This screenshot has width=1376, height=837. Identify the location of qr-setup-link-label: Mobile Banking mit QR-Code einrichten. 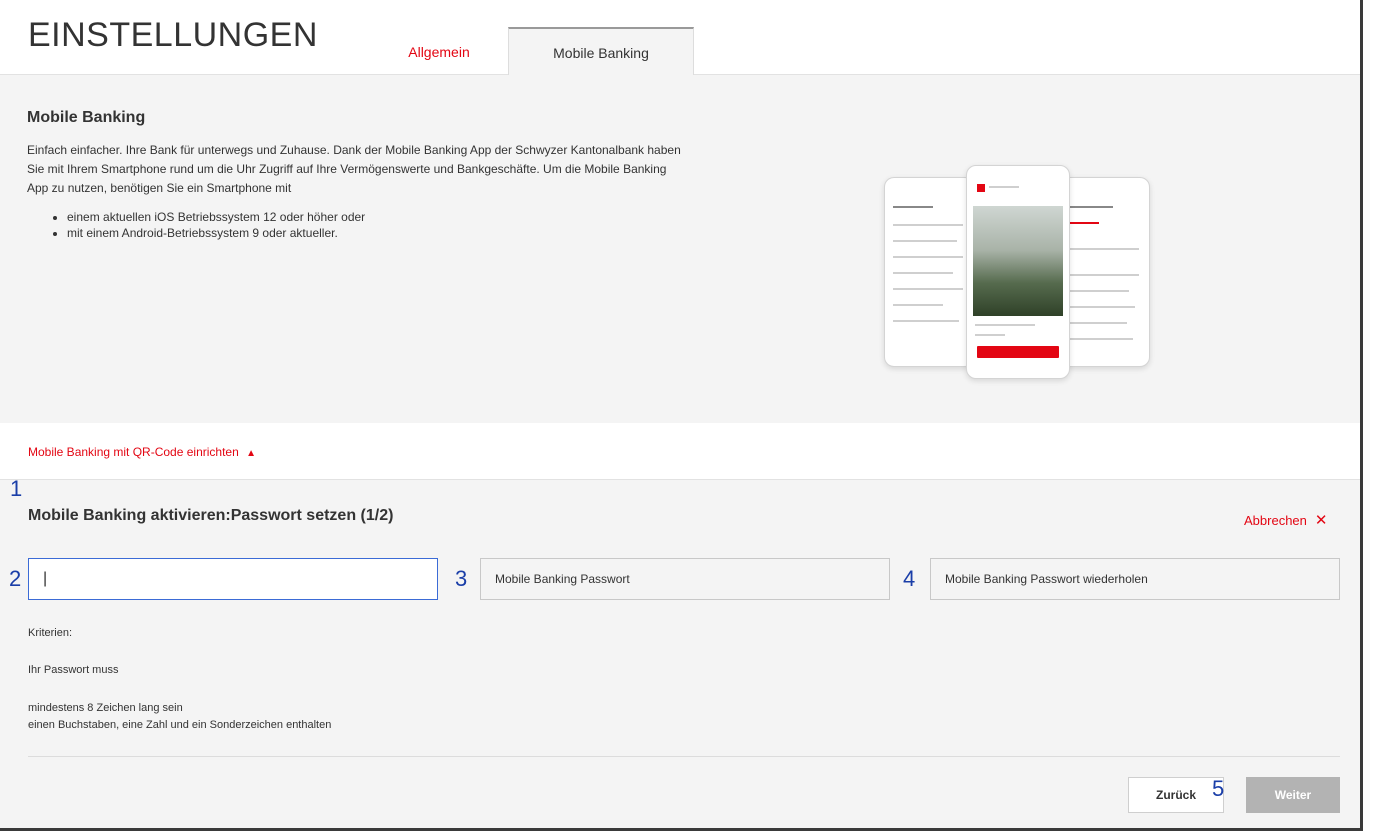
(133, 452).